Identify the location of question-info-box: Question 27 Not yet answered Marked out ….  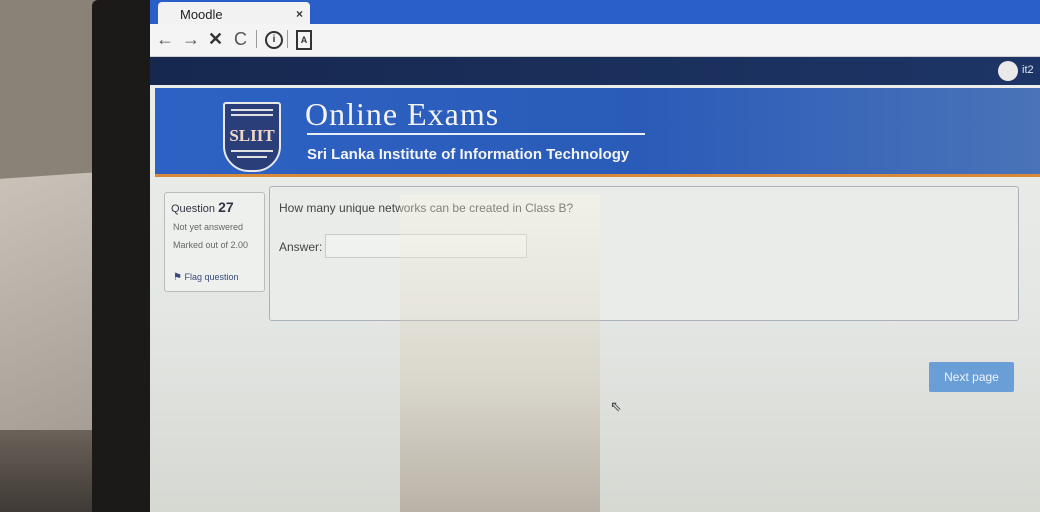
(214, 242).